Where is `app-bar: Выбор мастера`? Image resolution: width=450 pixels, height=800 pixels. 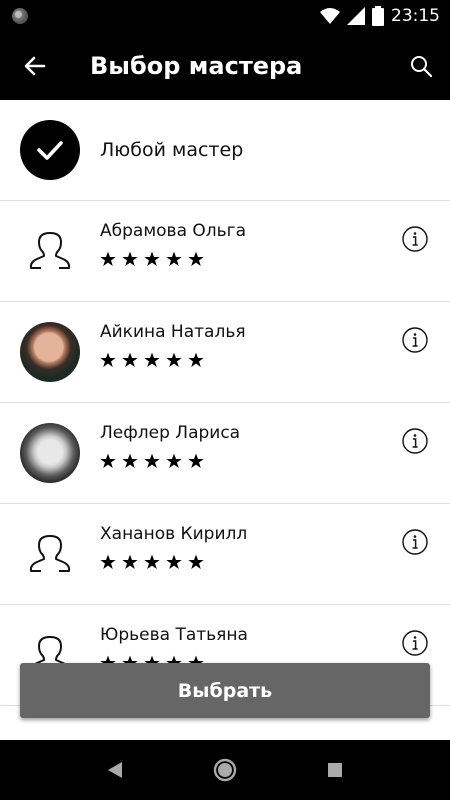 app-bar: Выбор мастера is located at coordinates (225, 66).